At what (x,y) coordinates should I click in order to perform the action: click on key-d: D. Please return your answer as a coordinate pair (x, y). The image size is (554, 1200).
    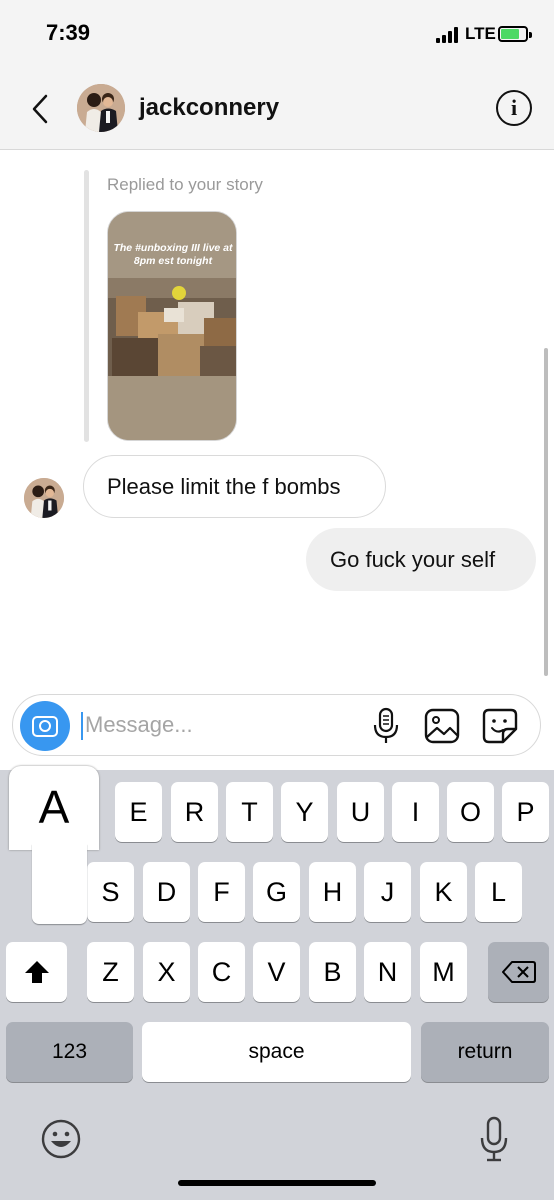
    Looking at the image, I should click on (166, 892).